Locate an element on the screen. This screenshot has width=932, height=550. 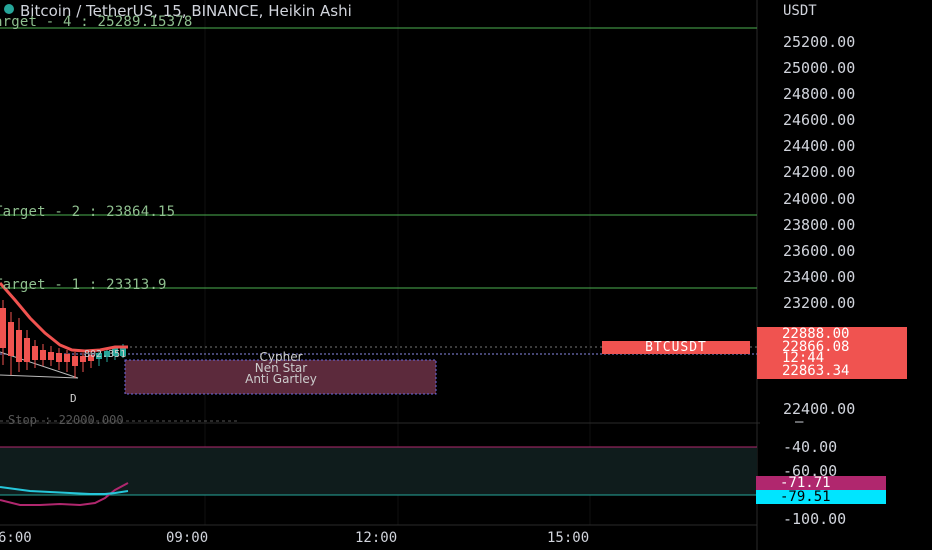
osc-tag-a: -71.71 is located at coordinates (821, 483).